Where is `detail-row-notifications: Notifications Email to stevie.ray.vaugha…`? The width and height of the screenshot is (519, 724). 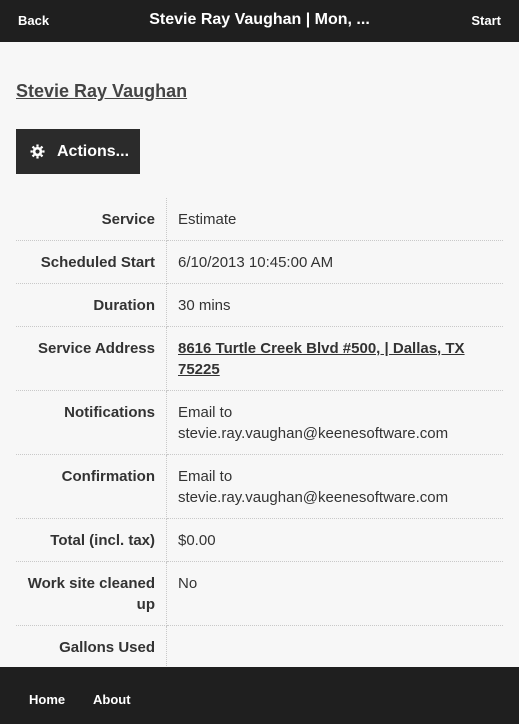
detail-row-notifications: Notifications Email to stevie.ray.vaugha… is located at coordinates (259, 422).